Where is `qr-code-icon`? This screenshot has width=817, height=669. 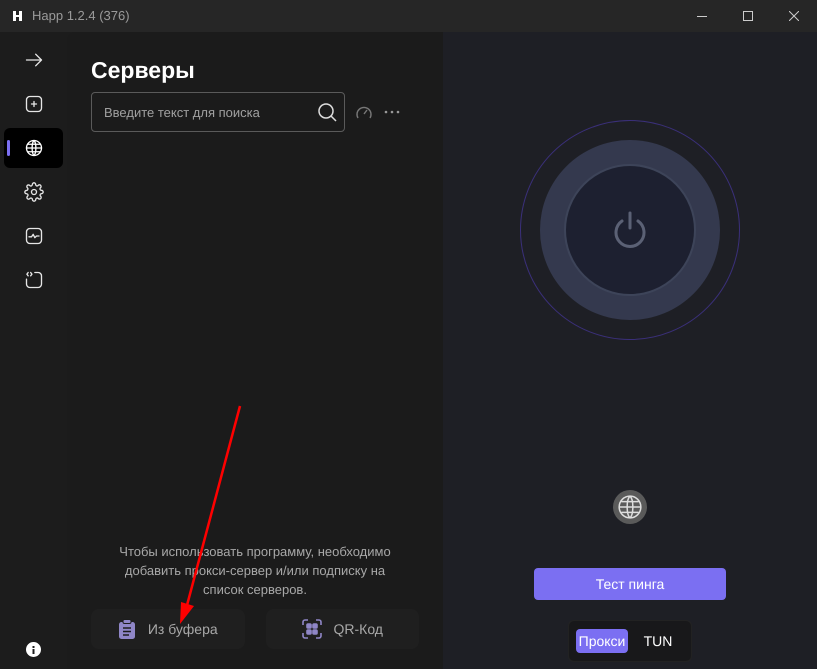 qr-code-icon is located at coordinates (312, 629).